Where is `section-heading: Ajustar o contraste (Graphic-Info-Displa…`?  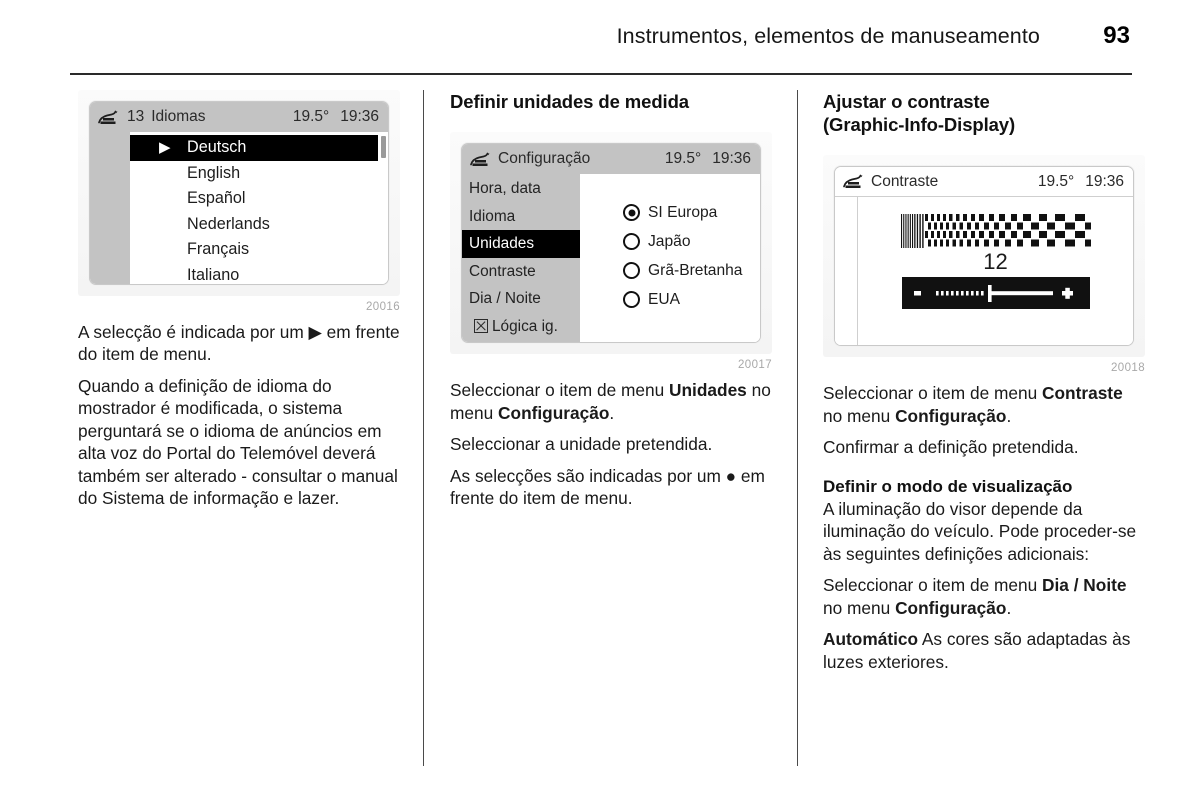
section-heading: Ajustar o contraste (Graphic-Info-Displa… is located at coordinates (984, 113).